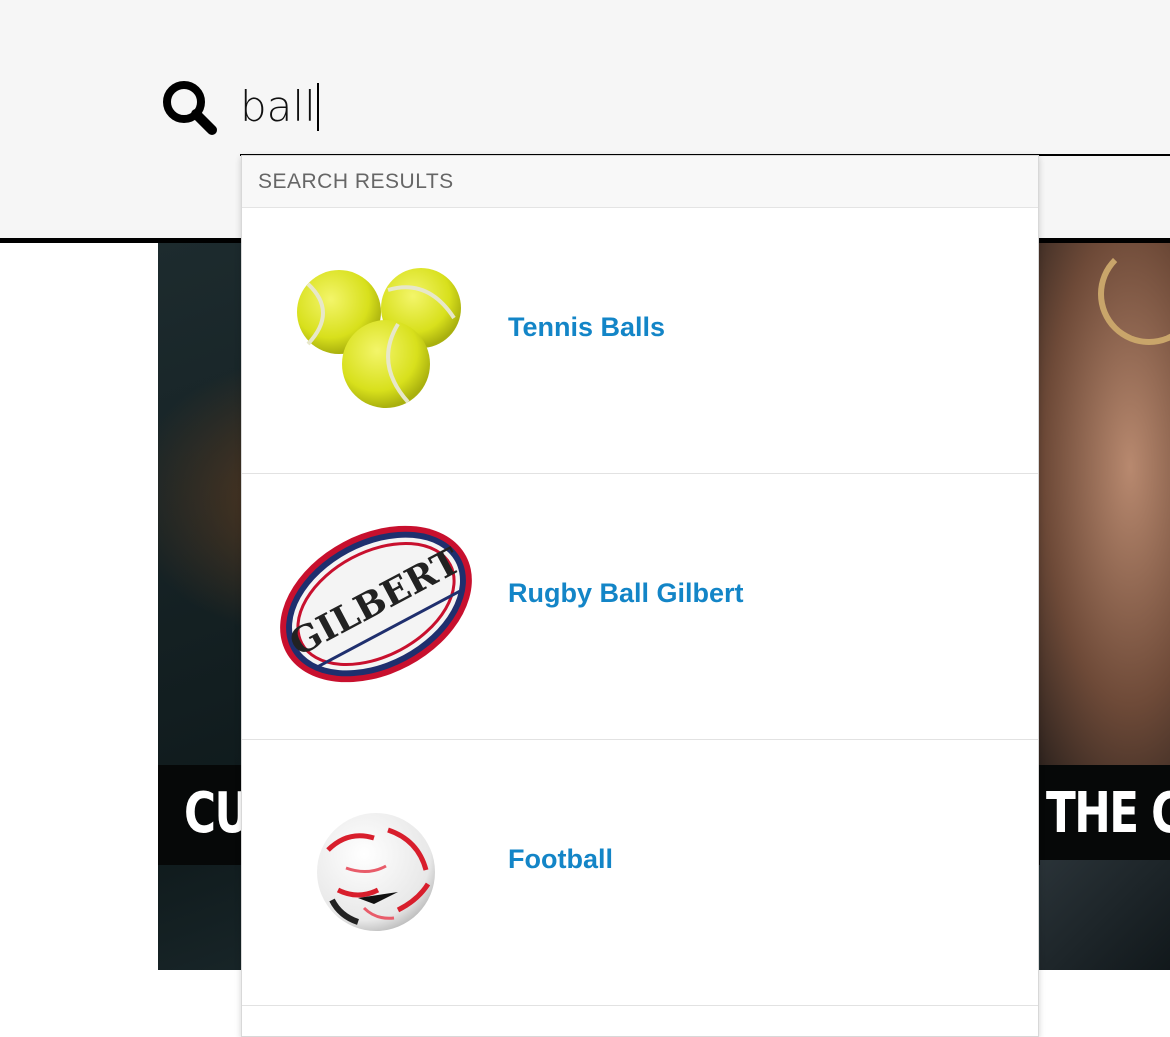  I want to click on search-result-link: Tennis Balls, so click(586, 327).